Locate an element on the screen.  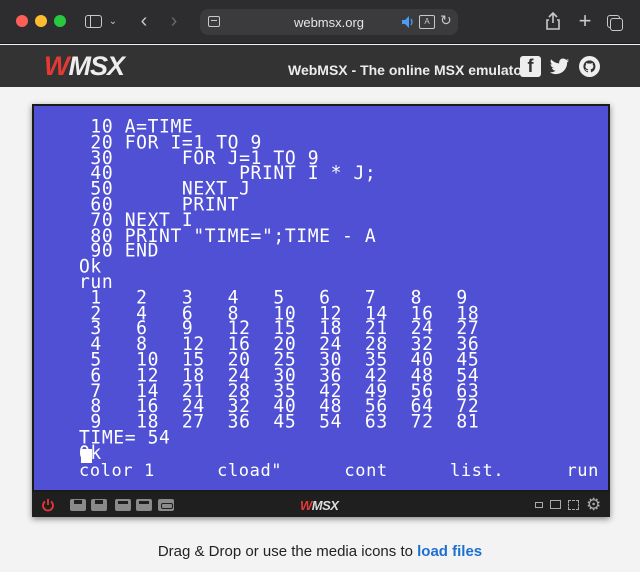
zoom-window-button is located at coordinates (60, 21).